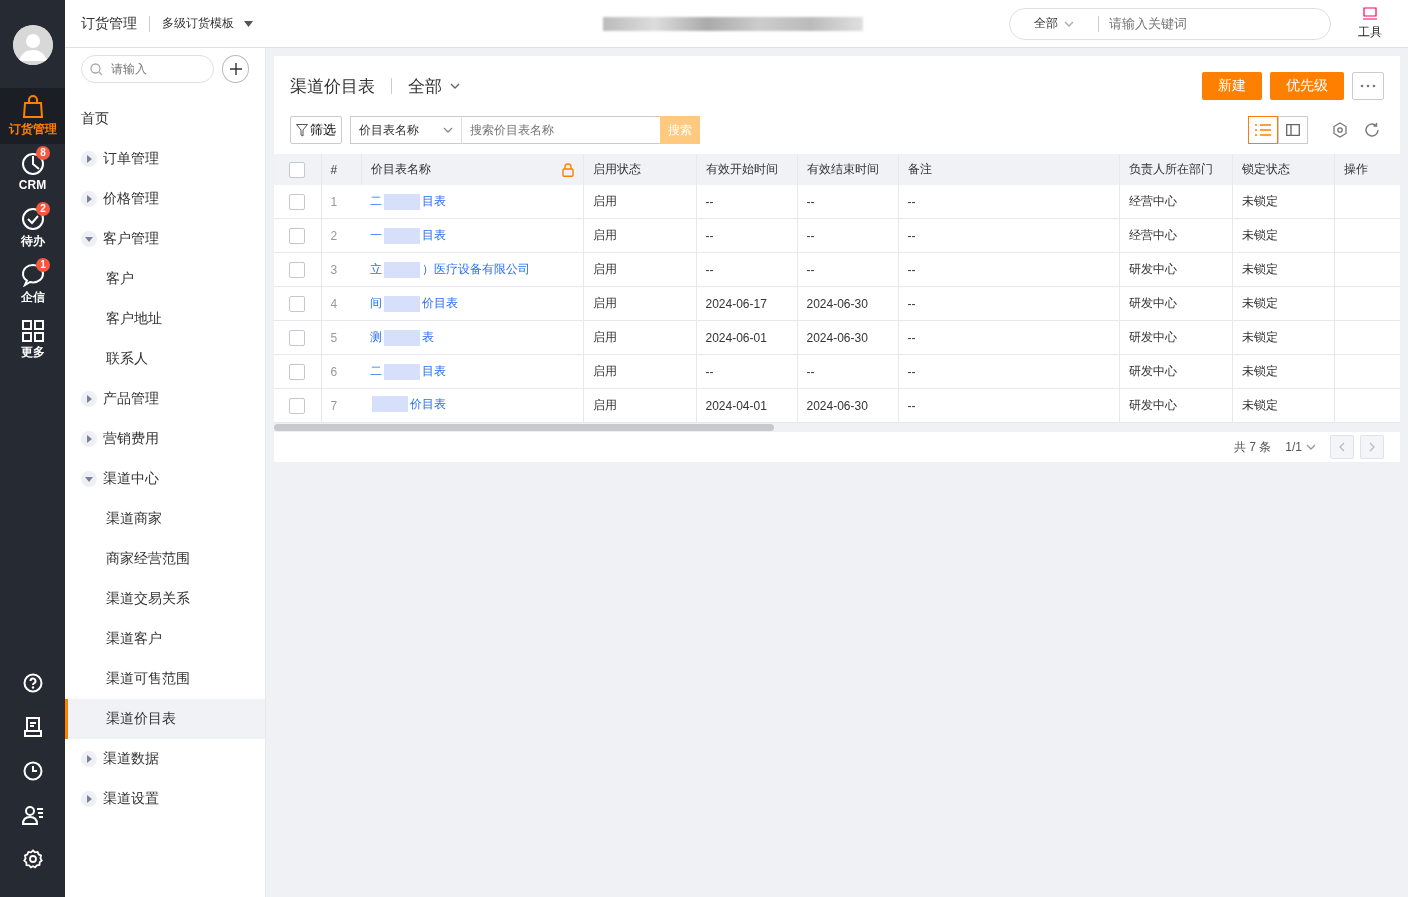 The height and width of the screenshot is (897, 1408). Describe the element at coordinates (316, 130) in the screenshot. I see `filter-button: 筛选` at that location.